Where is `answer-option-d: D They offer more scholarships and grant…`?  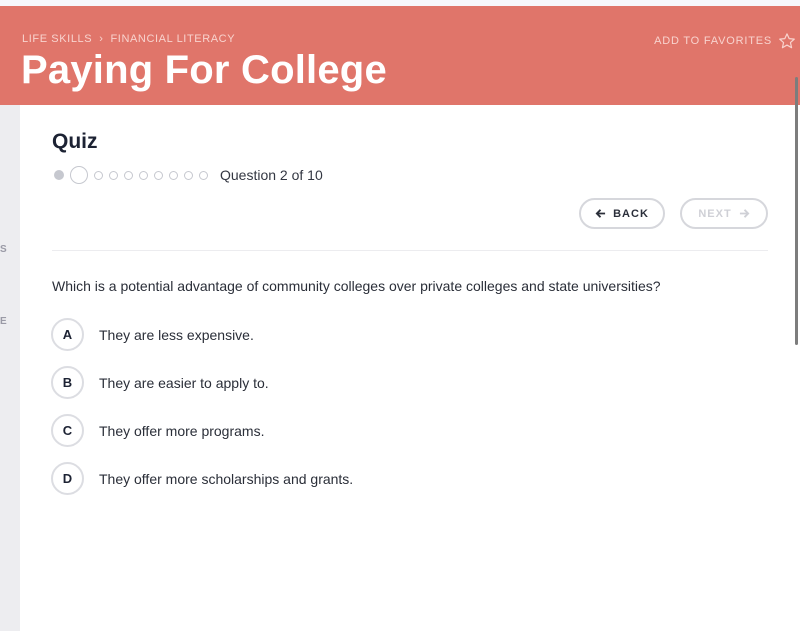 answer-option-d: D They offer more scholarships and grant… is located at coordinates (202, 478).